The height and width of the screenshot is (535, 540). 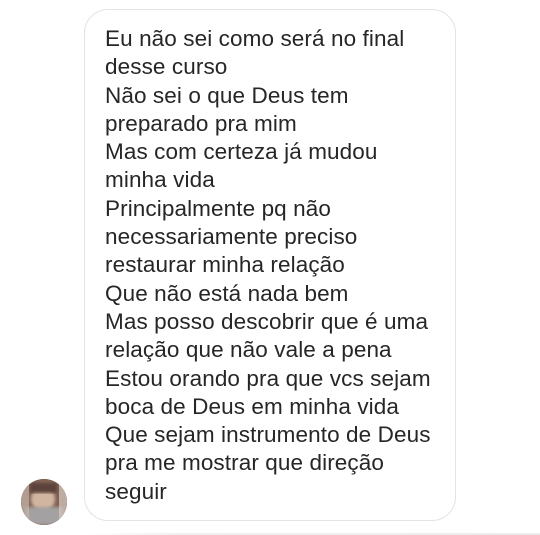 I want to click on message-line: preparado pra mim, so click(x=201, y=123).